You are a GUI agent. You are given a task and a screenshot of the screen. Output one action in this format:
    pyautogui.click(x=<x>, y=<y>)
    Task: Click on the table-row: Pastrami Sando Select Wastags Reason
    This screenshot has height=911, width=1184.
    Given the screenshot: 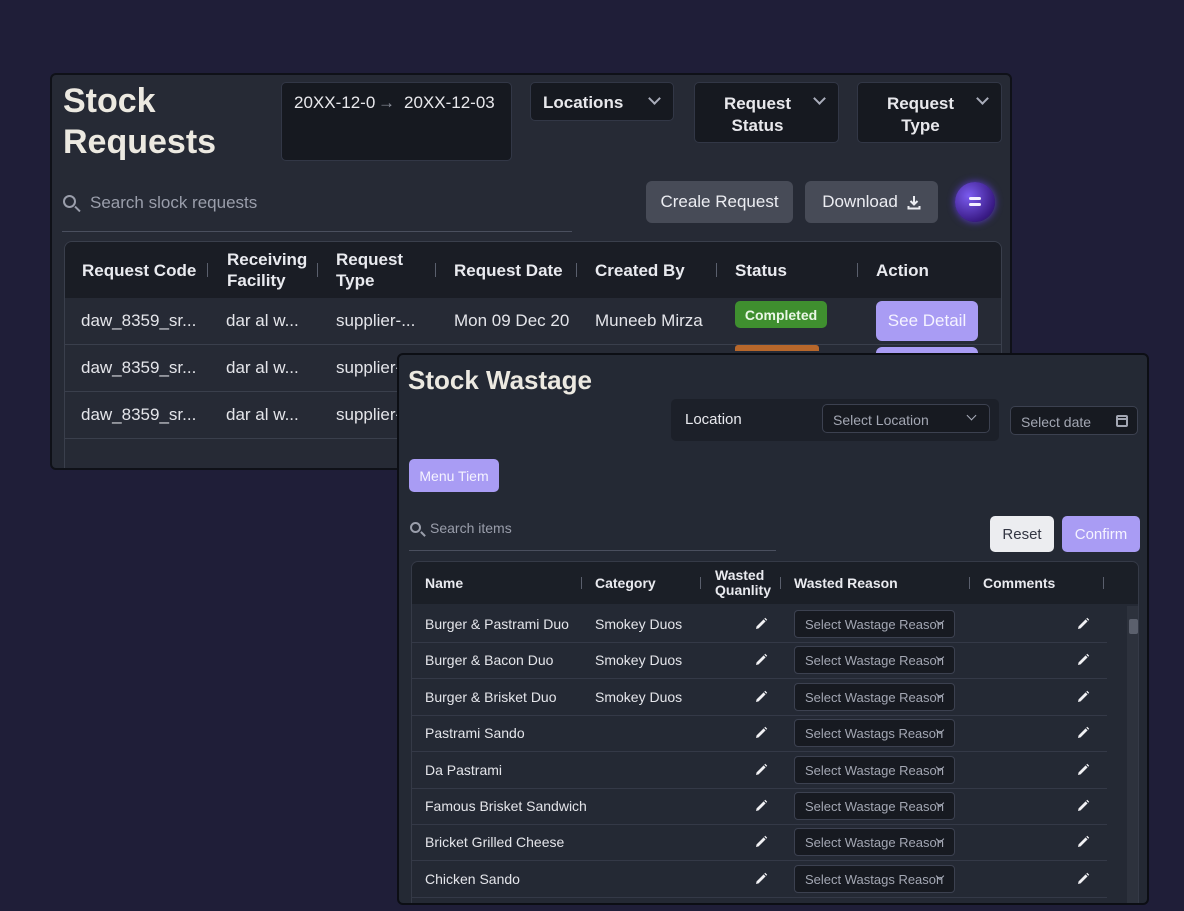 What is the action you would take?
    pyautogui.click(x=759, y=734)
    